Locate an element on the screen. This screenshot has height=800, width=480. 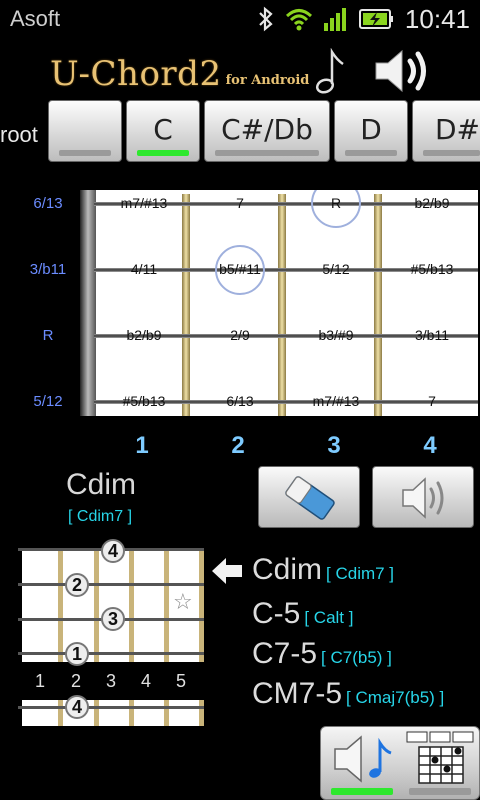
chord-list-alias: [ Cdim7 ] is located at coordinates (360, 573).